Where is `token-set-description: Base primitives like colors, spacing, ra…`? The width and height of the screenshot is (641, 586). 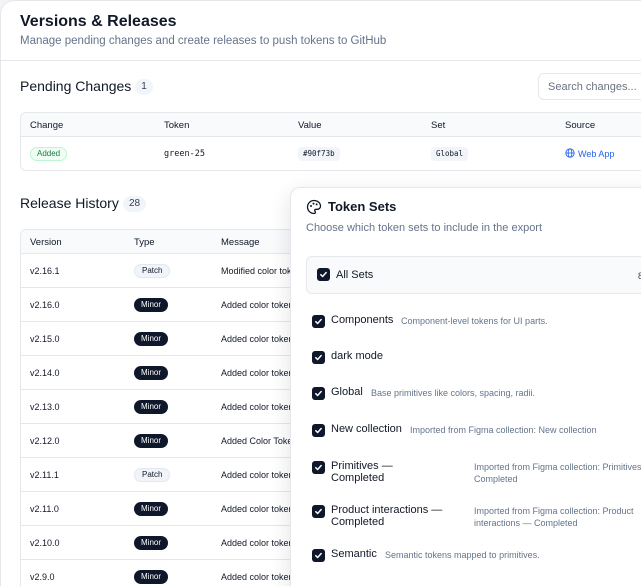
token-set-description: Base primitives like colors, spacing, ra… is located at coordinates (453, 393).